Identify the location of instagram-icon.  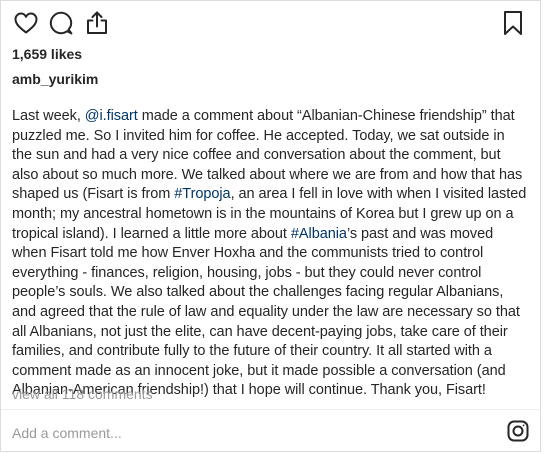
(518, 431).